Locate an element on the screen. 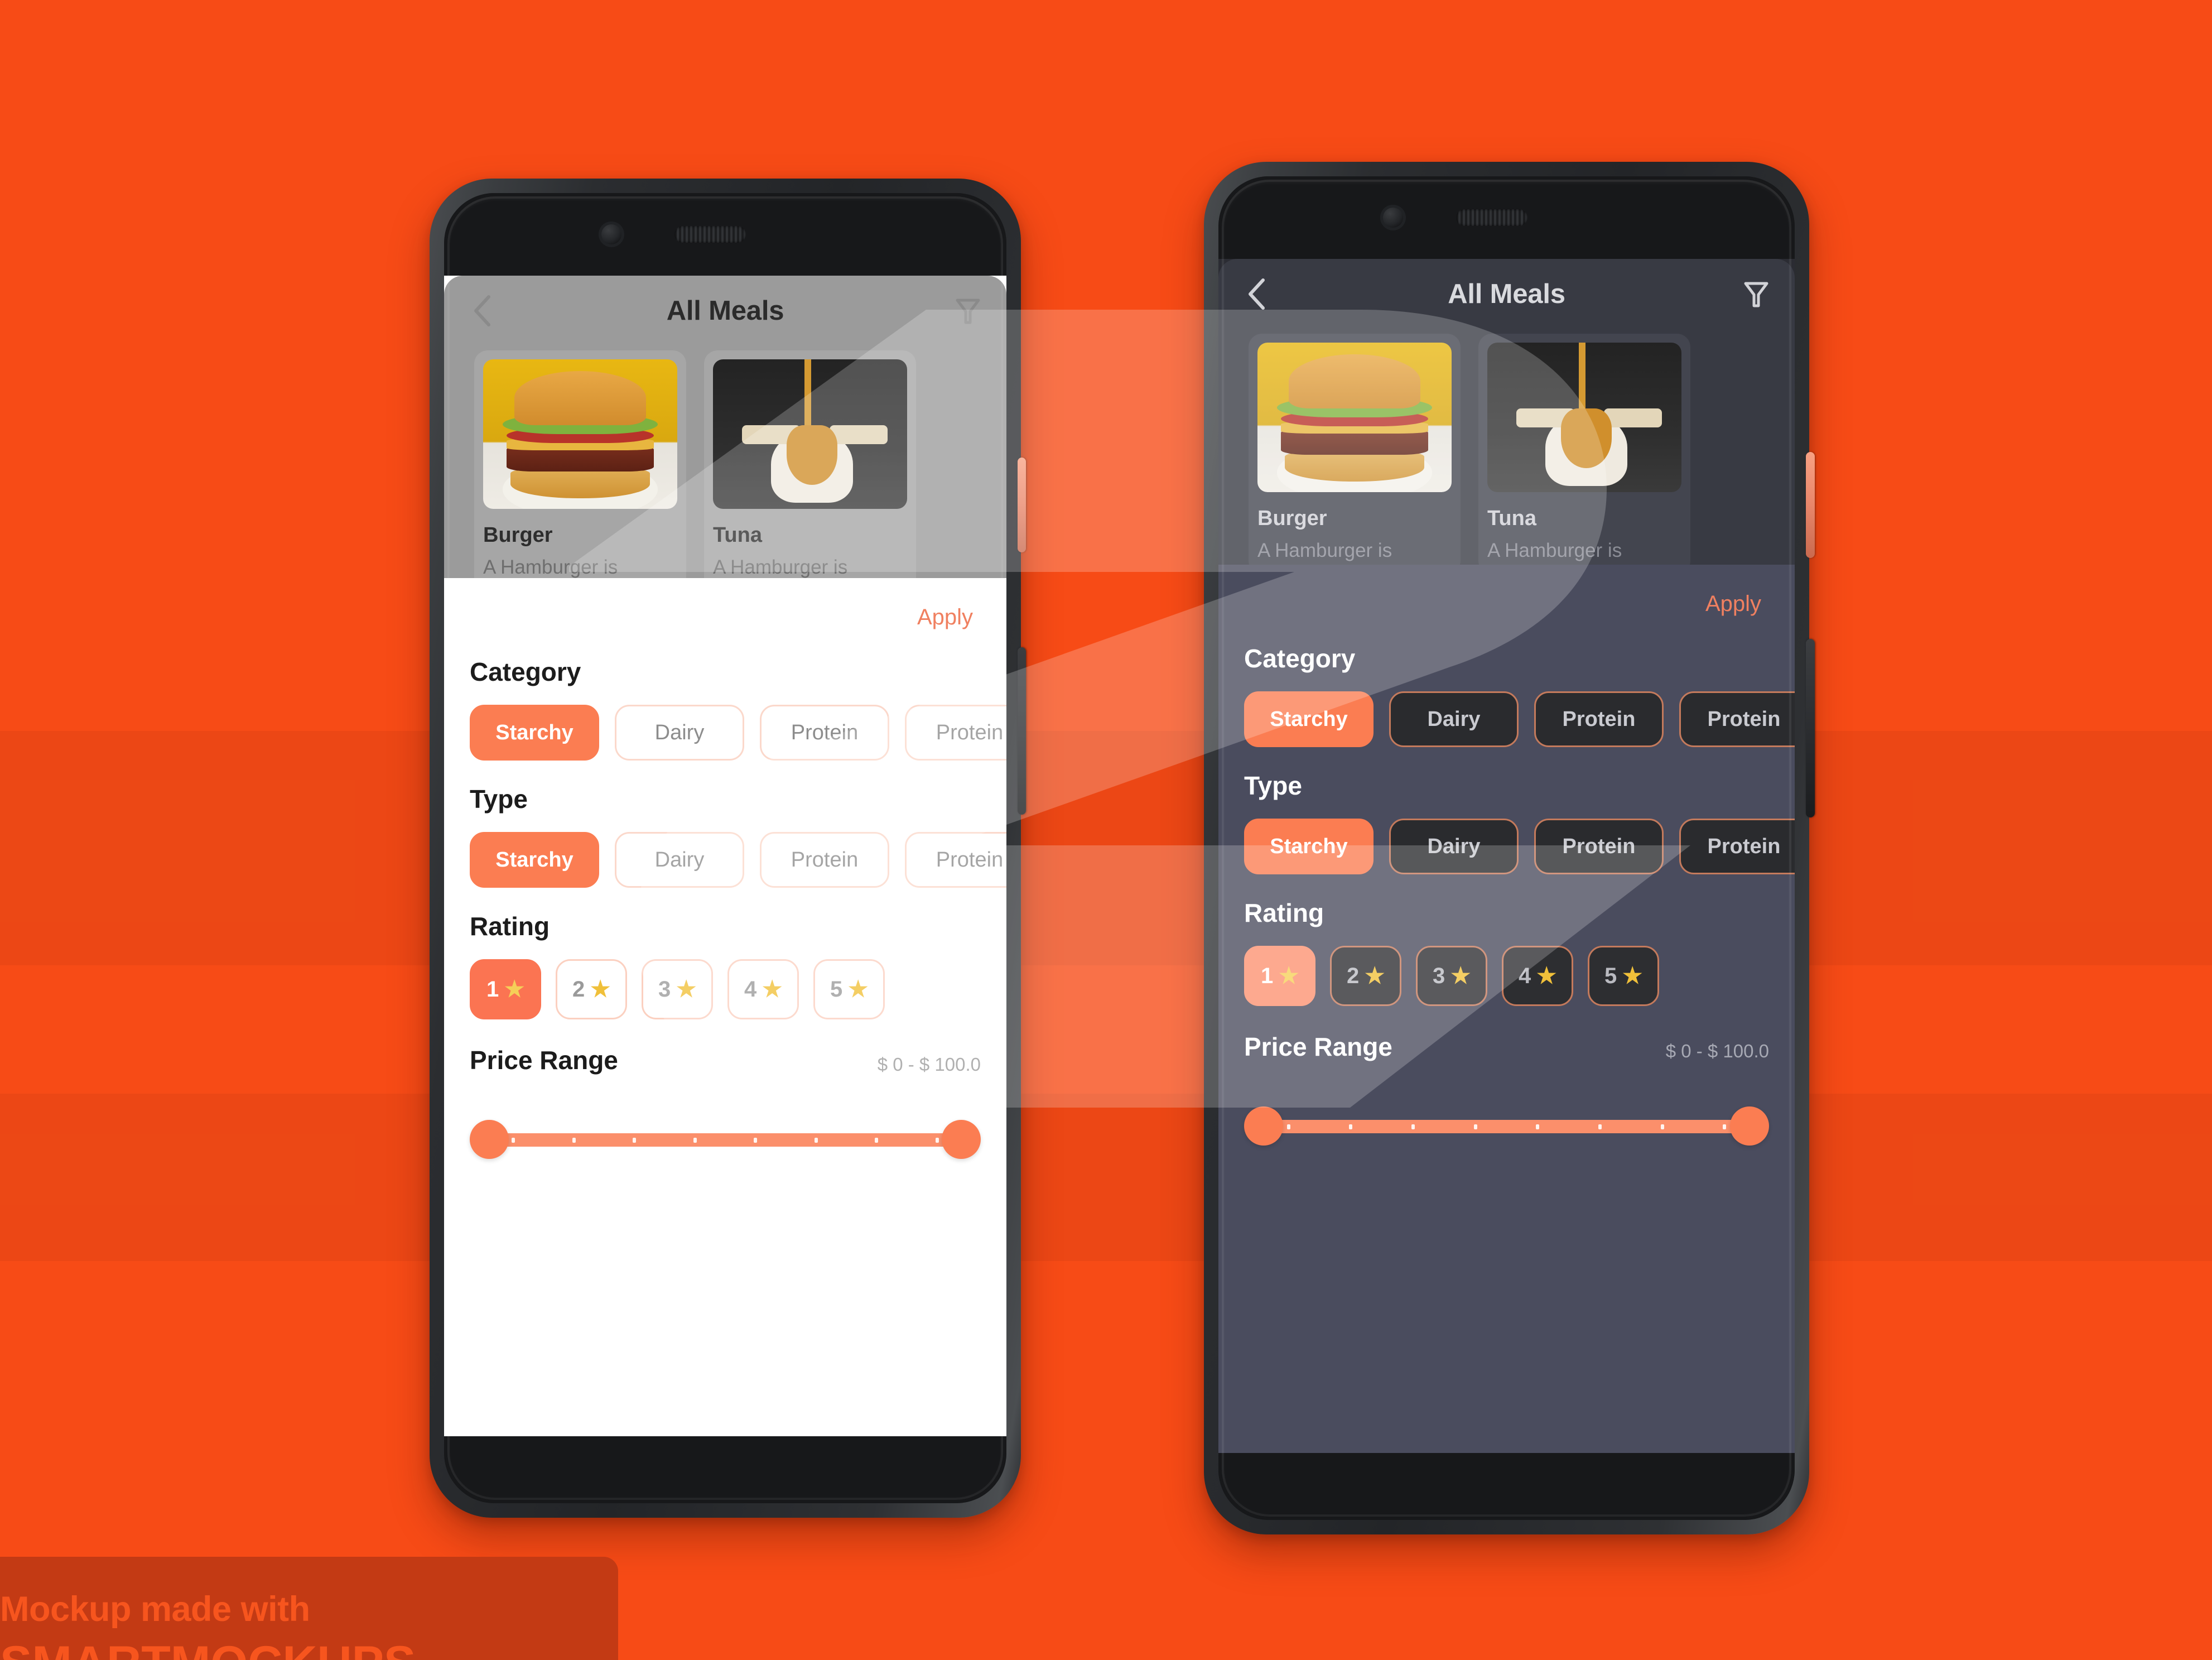 The height and width of the screenshot is (1660, 2212). earpiece-speaker-icon is located at coordinates (710, 234).